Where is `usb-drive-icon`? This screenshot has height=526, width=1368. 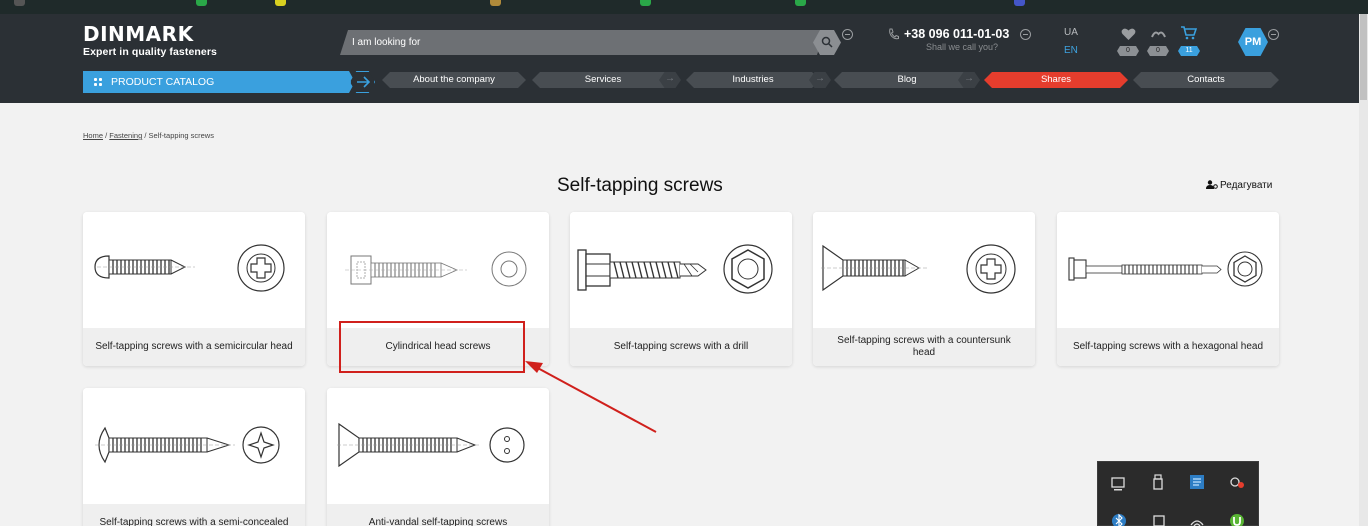 usb-drive-icon is located at coordinates (1159, 482).